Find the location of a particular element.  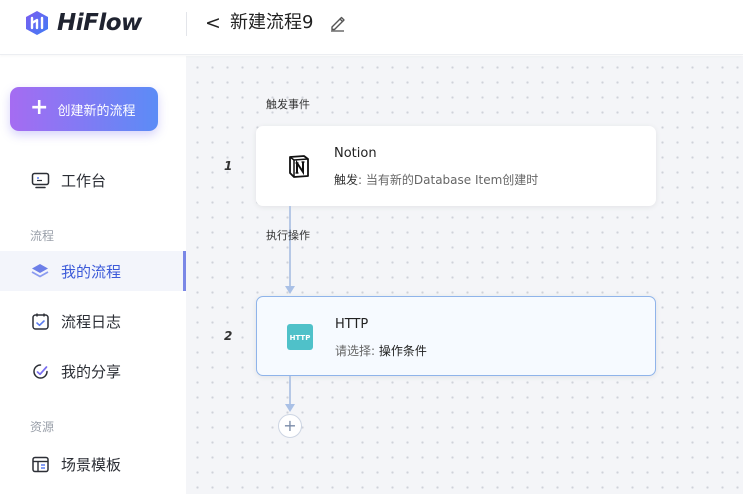

step-number: 1 is located at coordinates (228, 166).